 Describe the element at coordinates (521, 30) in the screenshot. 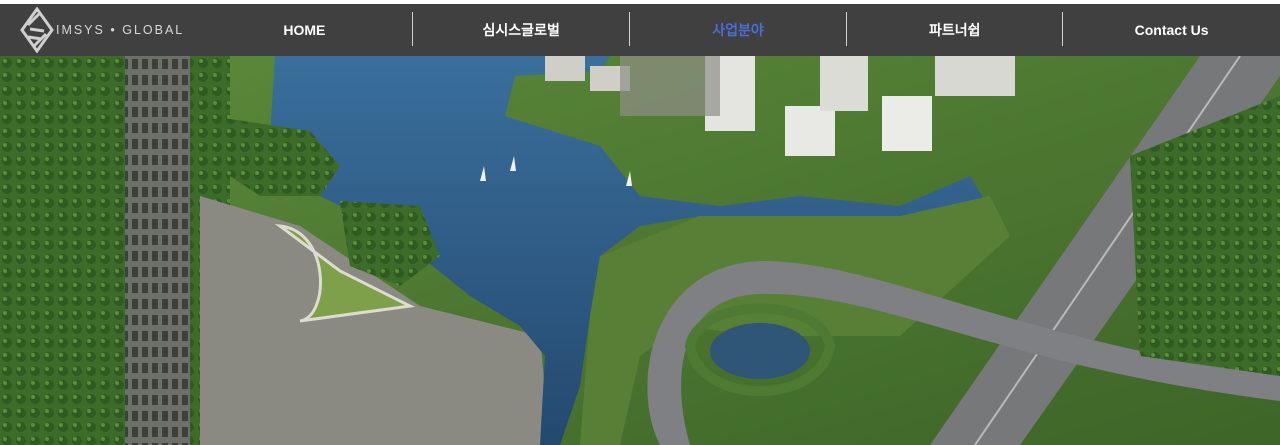

I see `nav-simsys-global: 심시스글로벌` at that location.